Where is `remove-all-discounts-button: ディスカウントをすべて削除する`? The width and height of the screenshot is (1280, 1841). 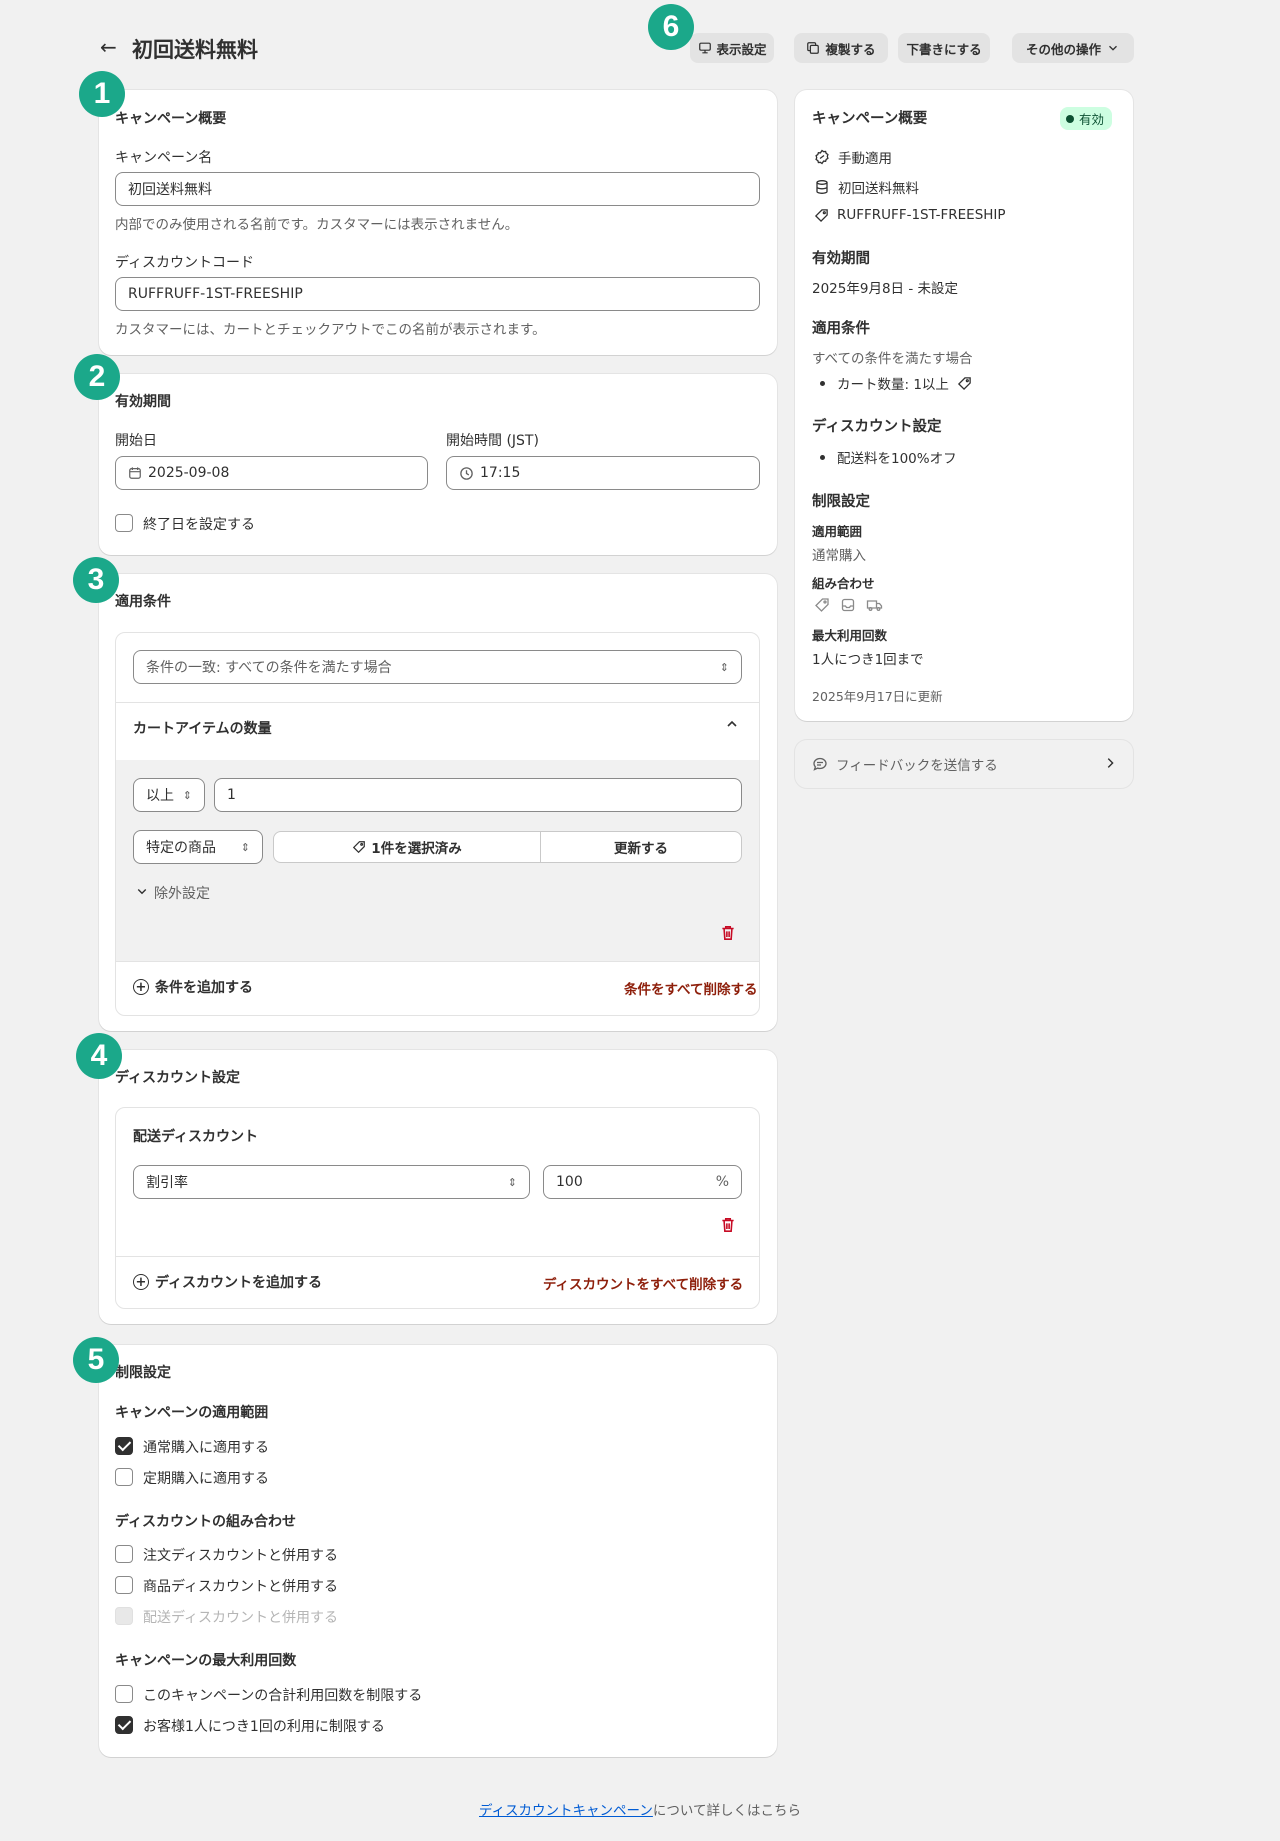 remove-all-discounts-button: ディスカウントをすべて削除する is located at coordinates (643, 1283).